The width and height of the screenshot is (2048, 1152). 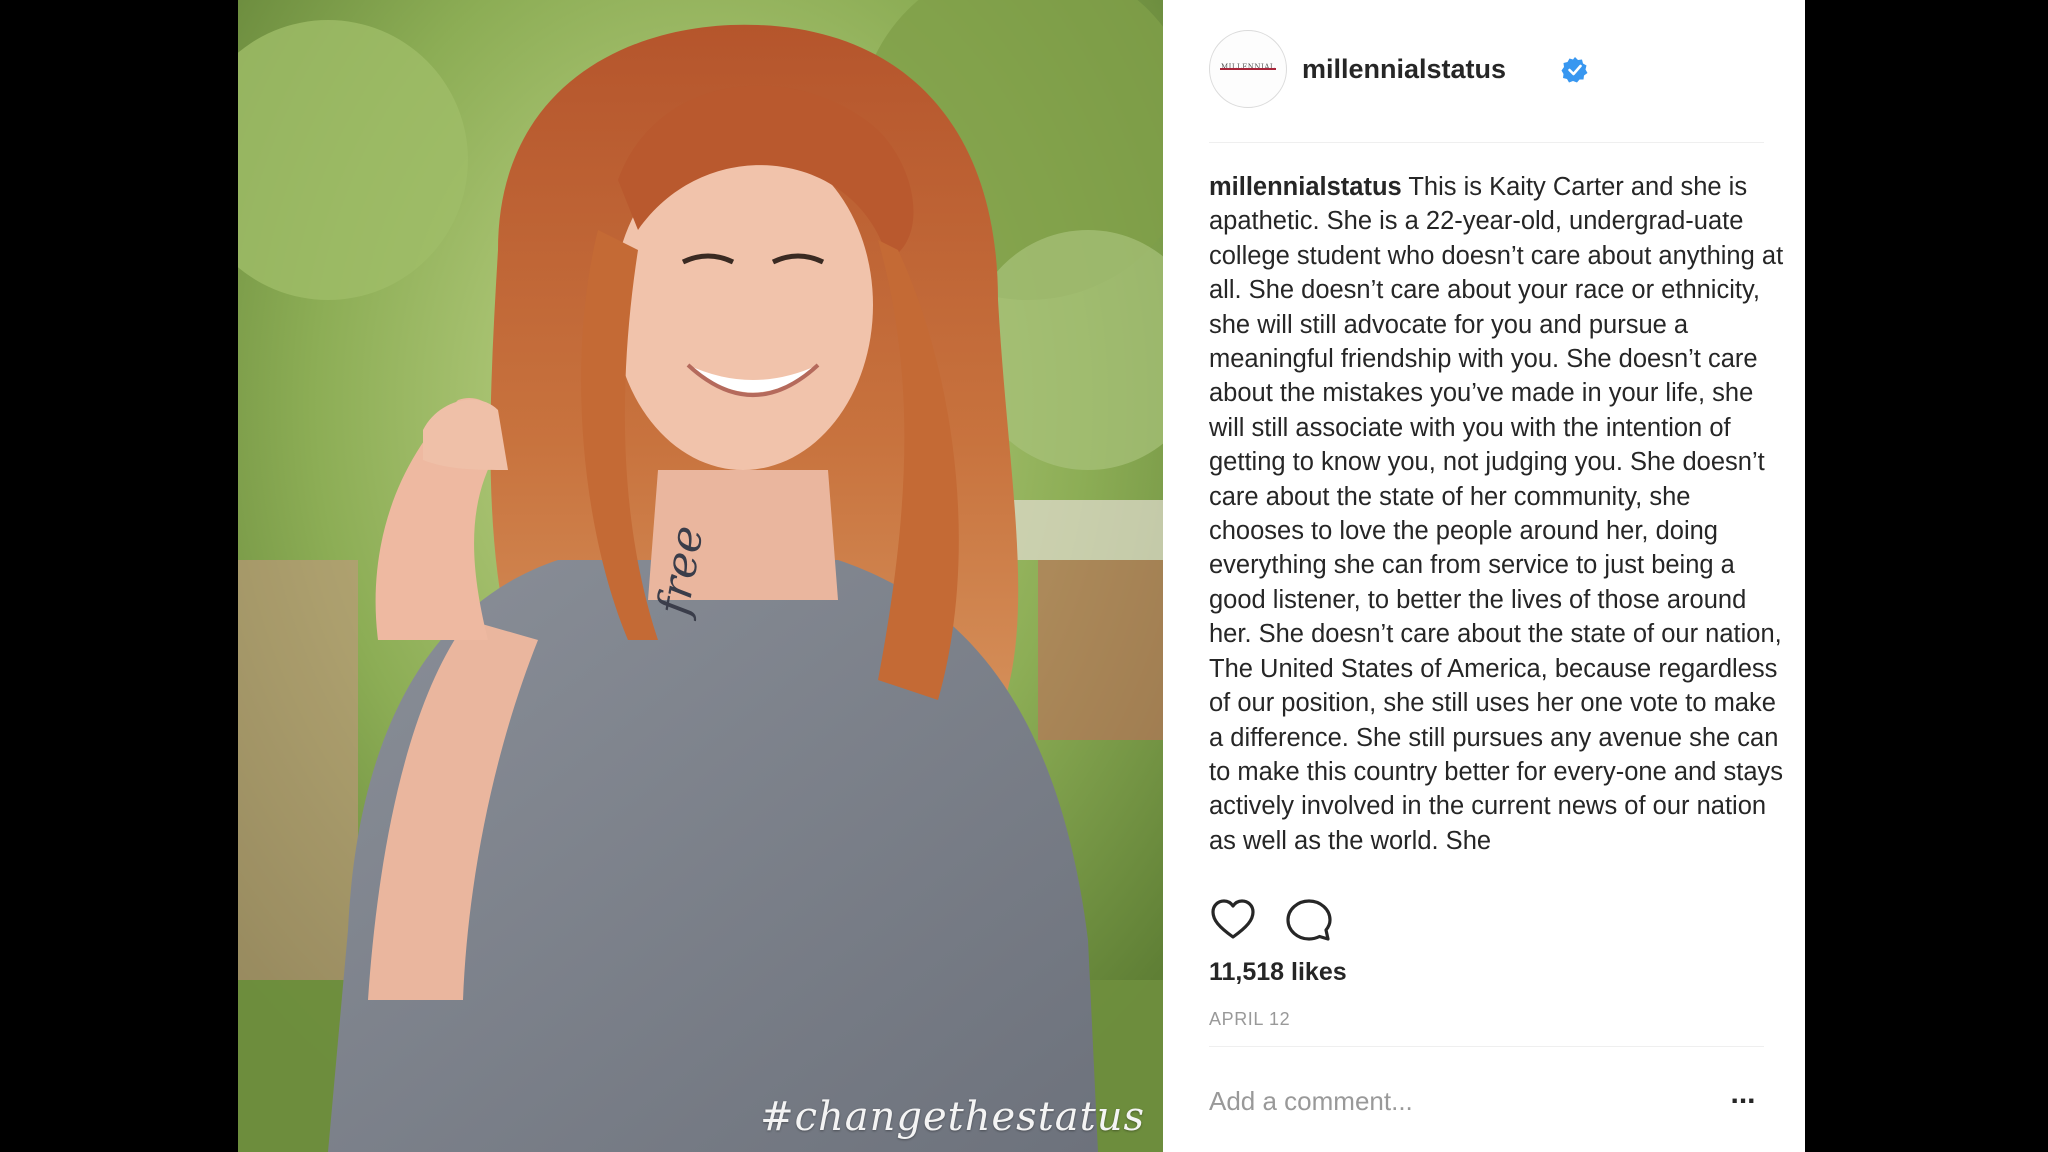 What do you see at coordinates (952, 1117) in the screenshot?
I see `photo-hashtag: #changethestatus` at bounding box center [952, 1117].